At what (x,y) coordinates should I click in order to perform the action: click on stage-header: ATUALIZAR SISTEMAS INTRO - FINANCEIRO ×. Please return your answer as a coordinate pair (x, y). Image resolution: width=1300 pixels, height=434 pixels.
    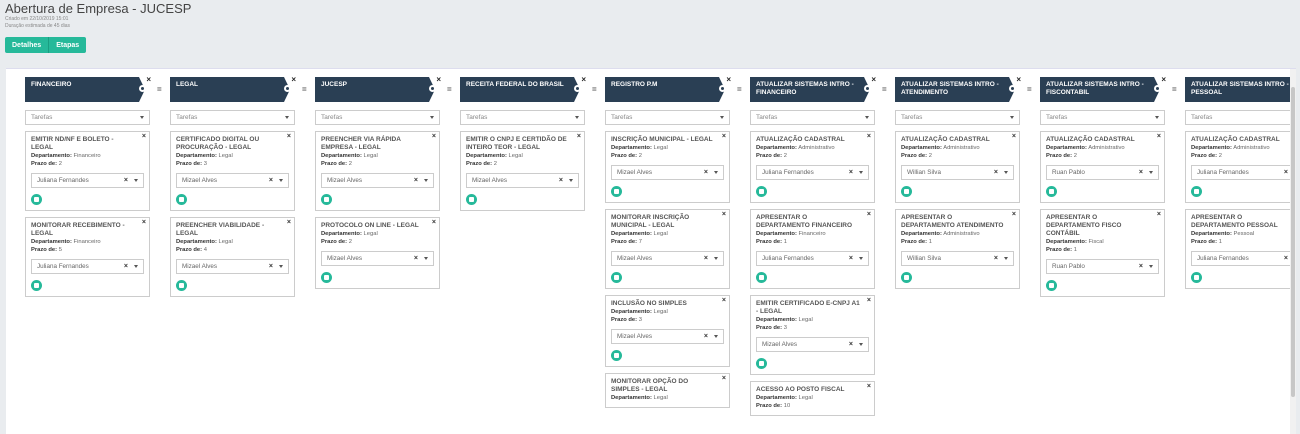
    Looking at the image, I should click on (813, 88).